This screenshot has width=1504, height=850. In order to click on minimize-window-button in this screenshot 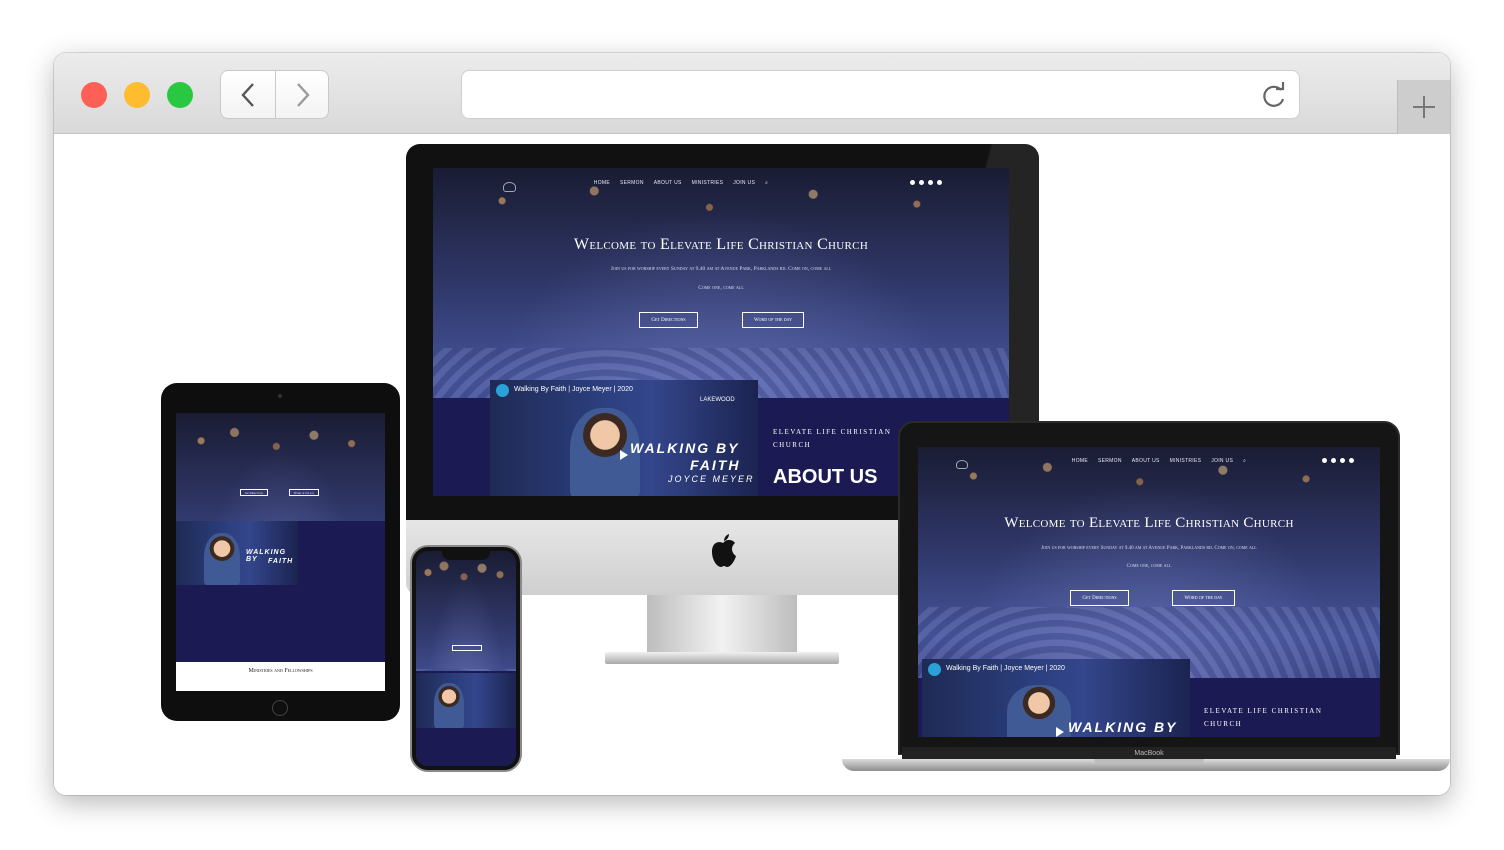, I will do `click(137, 95)`.